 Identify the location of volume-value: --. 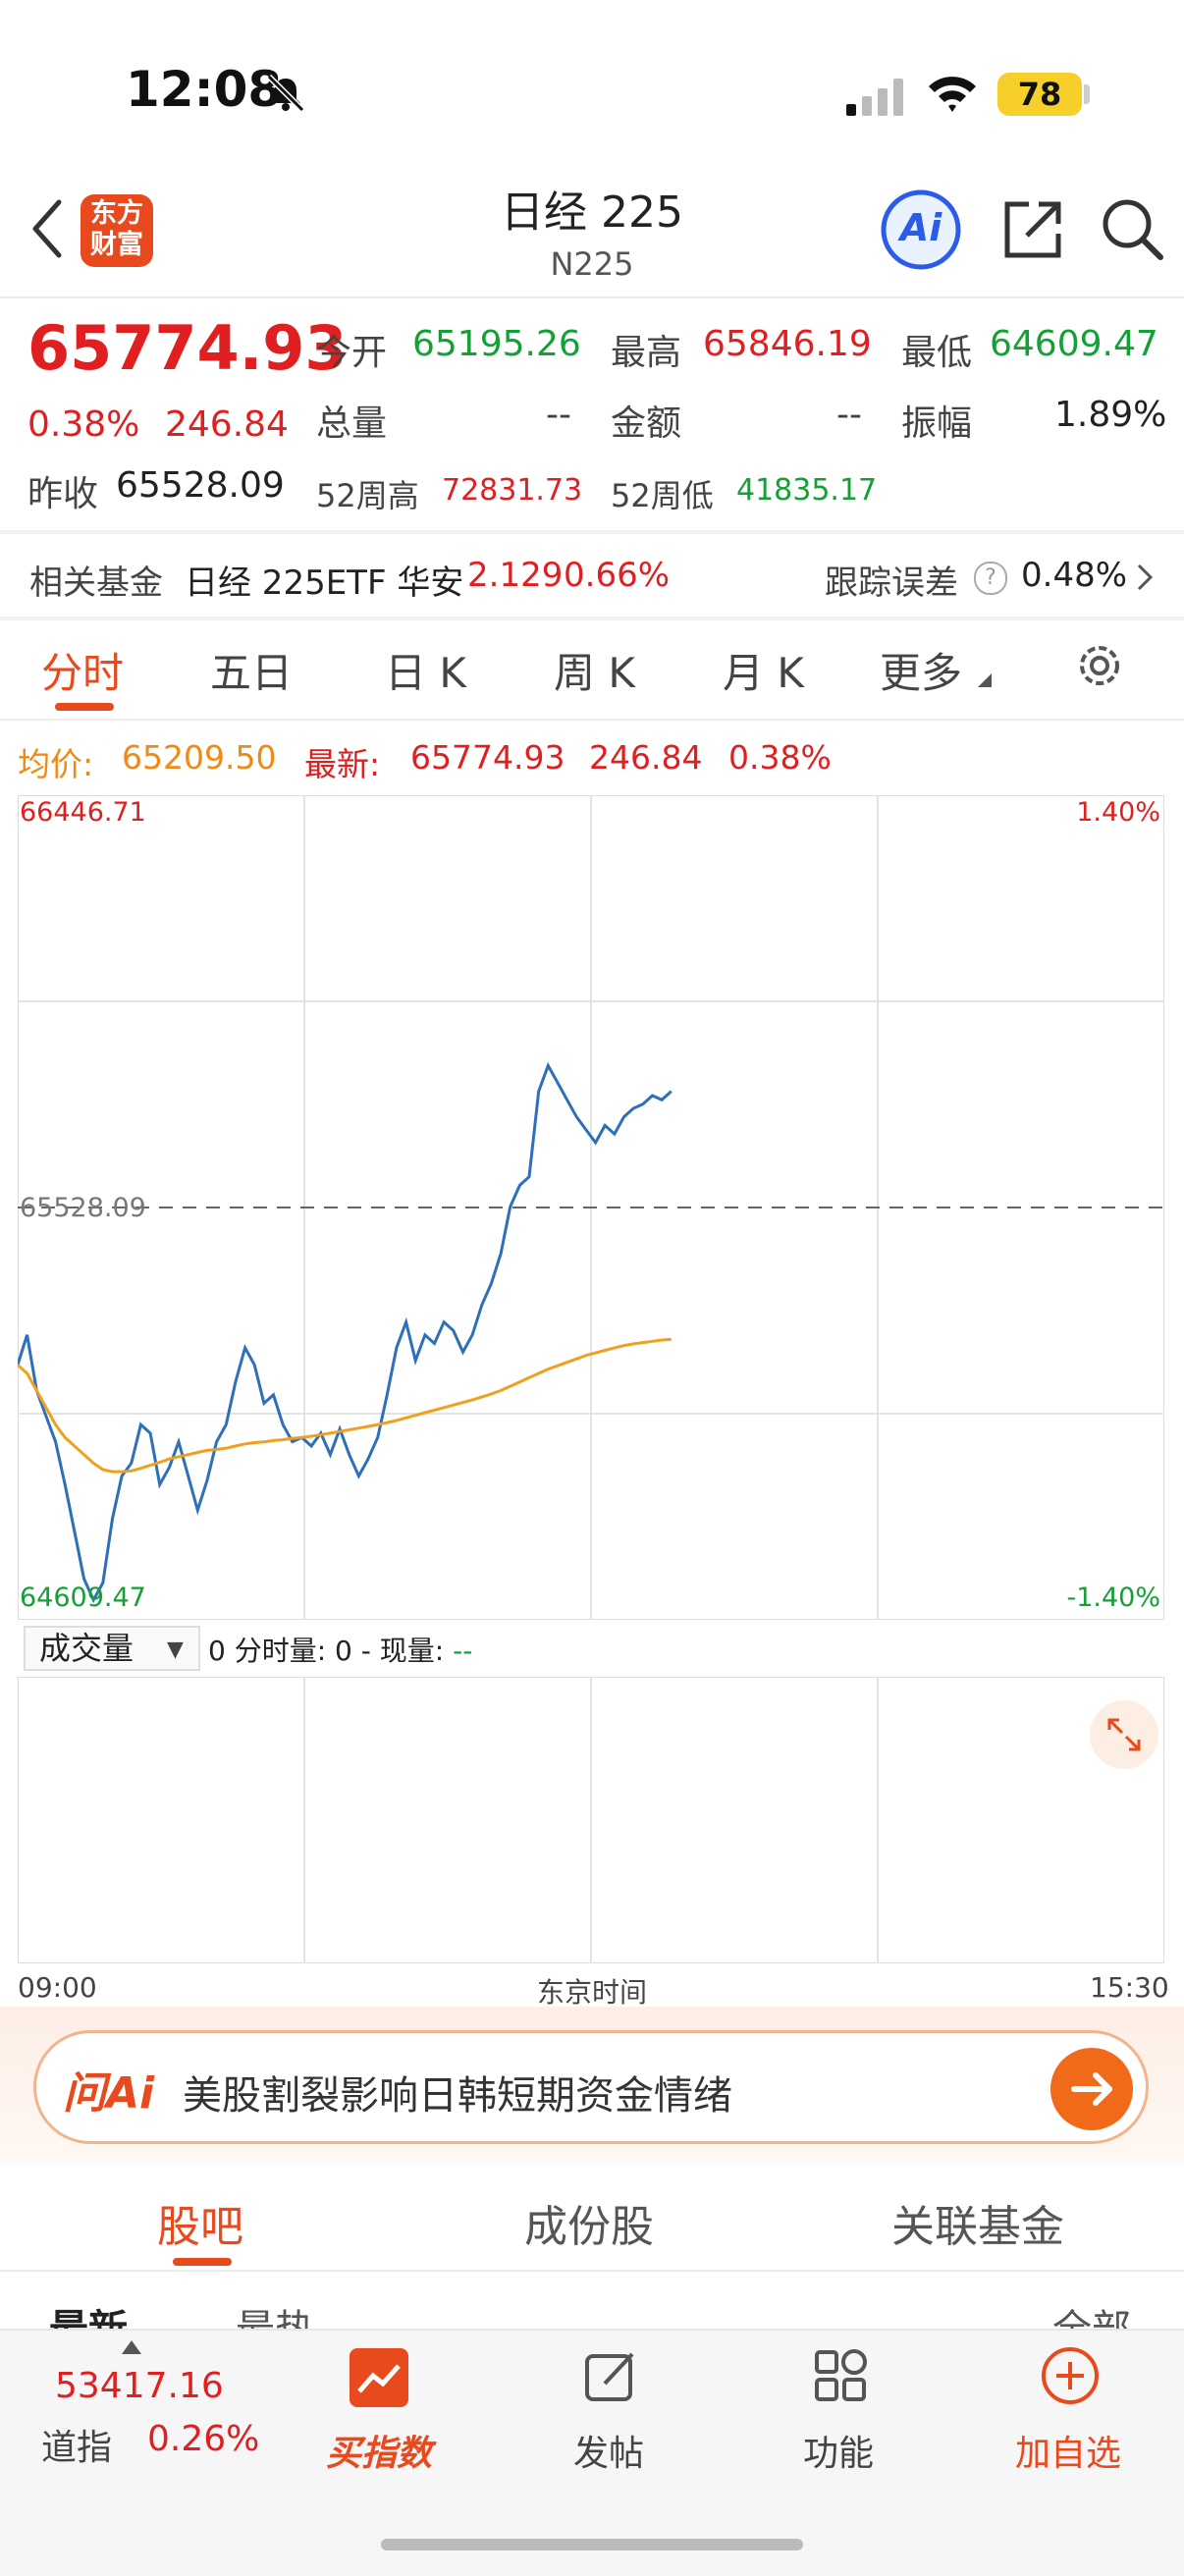
(559, 415).